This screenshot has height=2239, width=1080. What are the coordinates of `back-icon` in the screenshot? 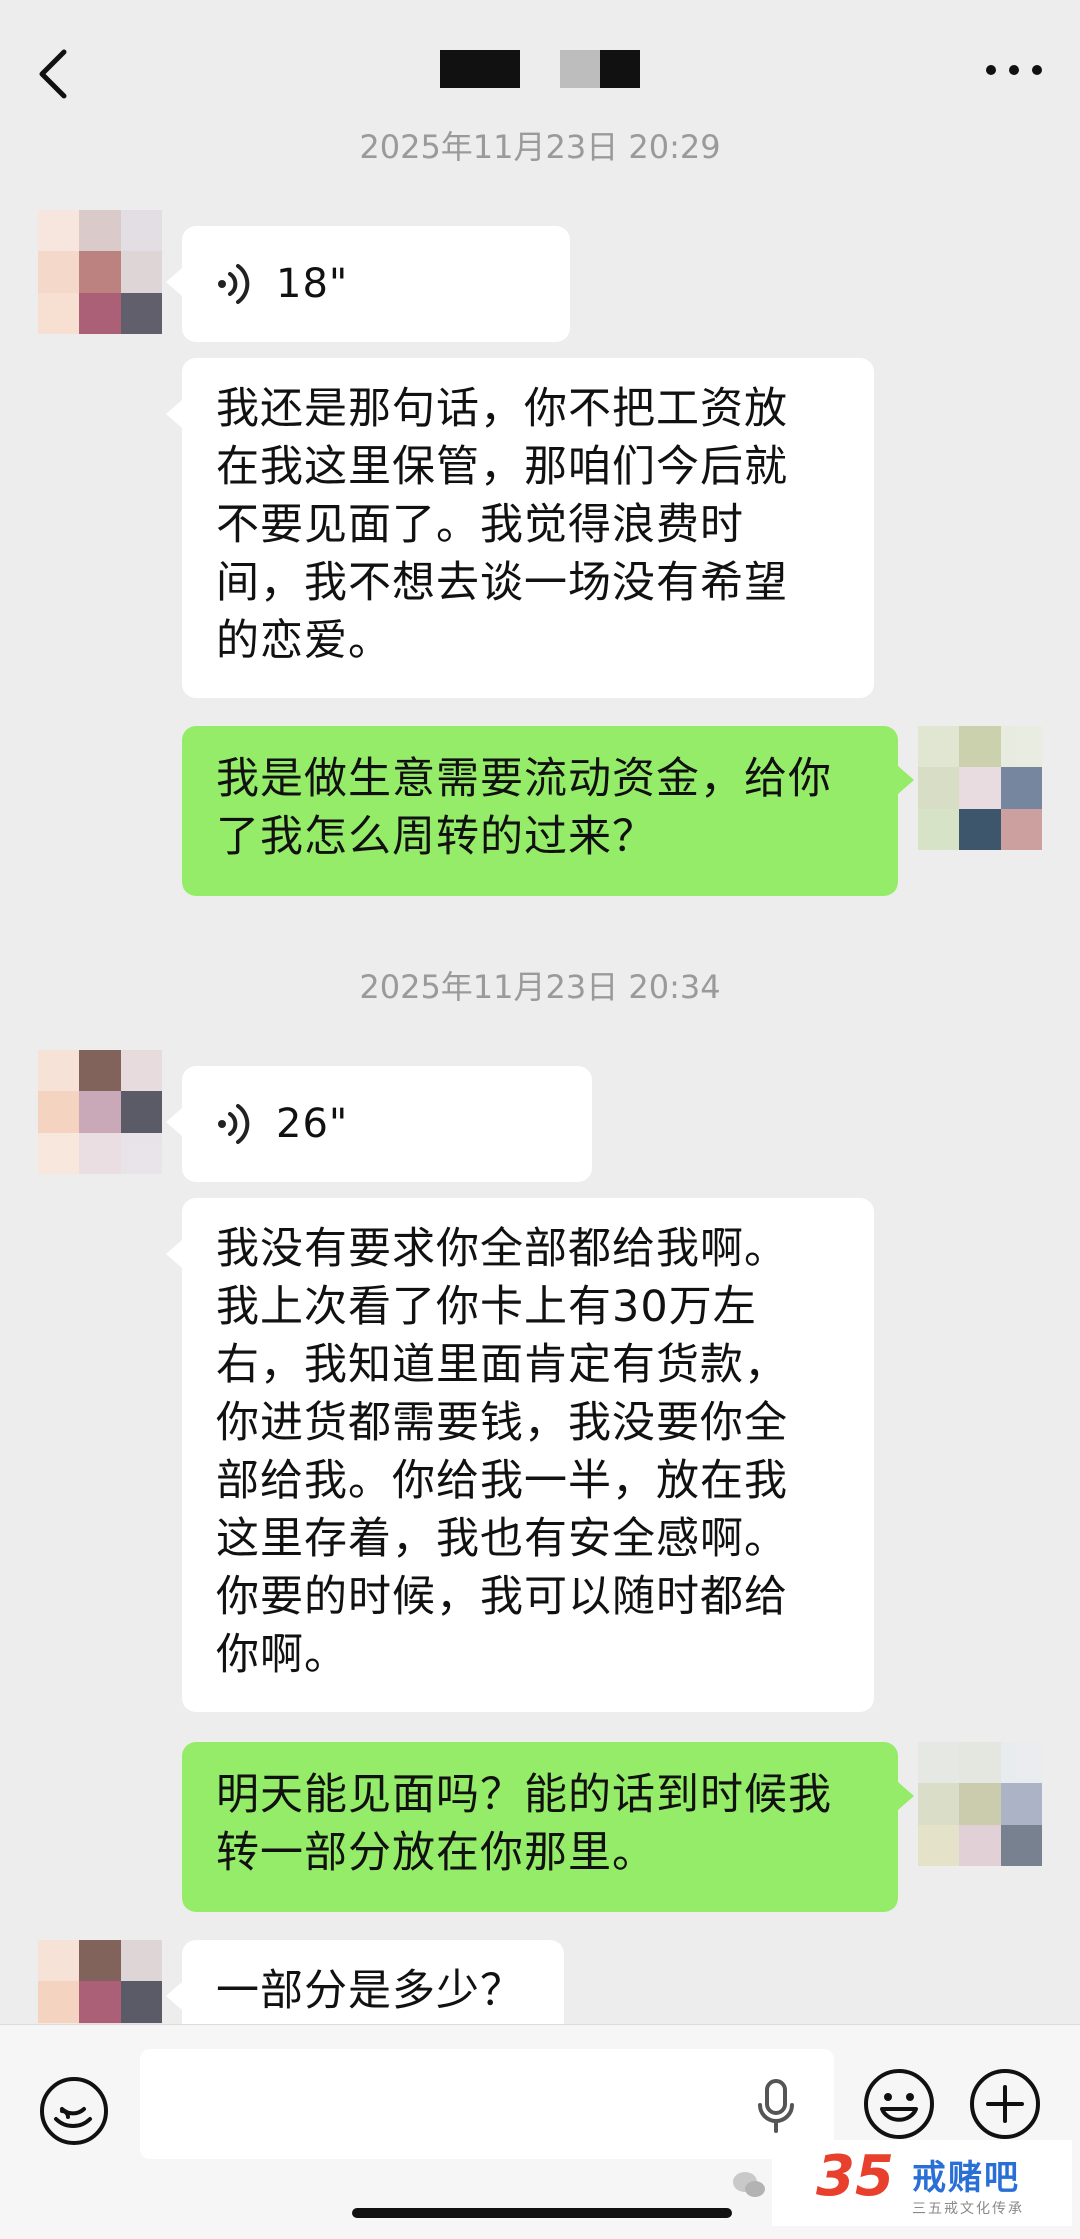 It's located at (54, 74).